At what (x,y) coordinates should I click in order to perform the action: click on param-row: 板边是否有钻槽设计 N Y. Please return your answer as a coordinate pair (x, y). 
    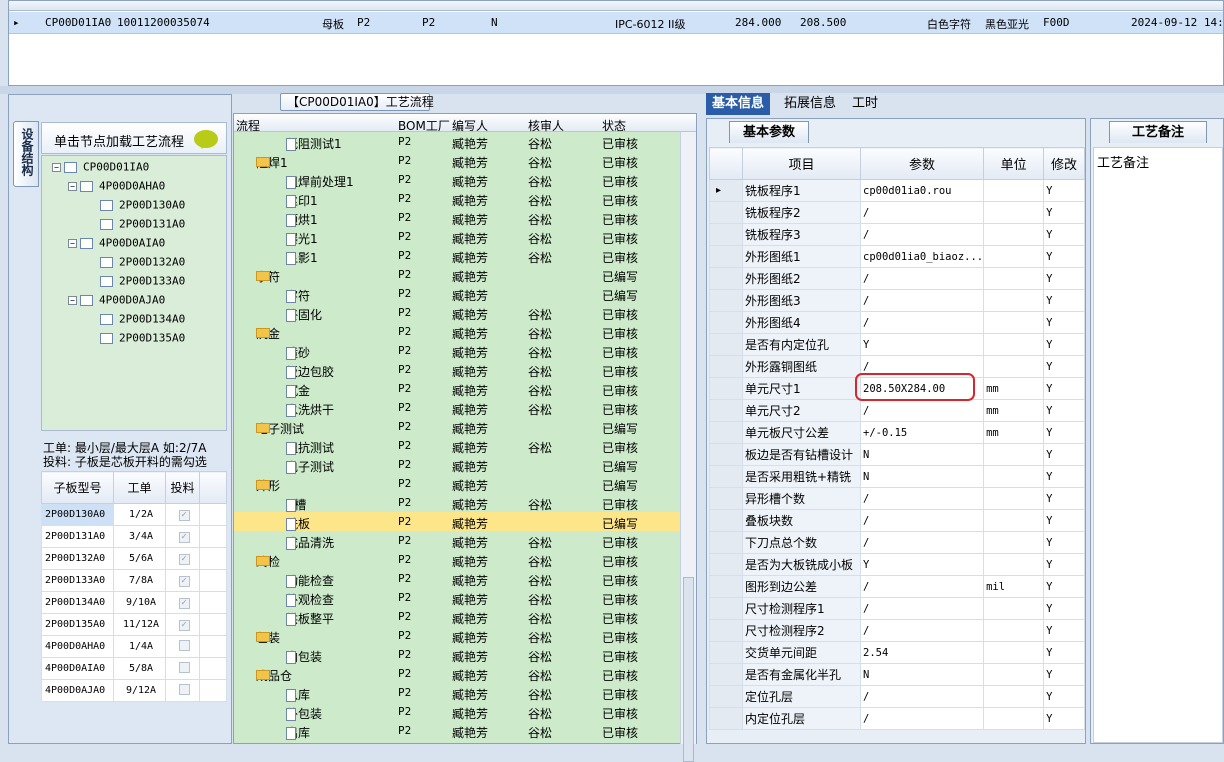
    Looking at the image, I should click on (897, 454).